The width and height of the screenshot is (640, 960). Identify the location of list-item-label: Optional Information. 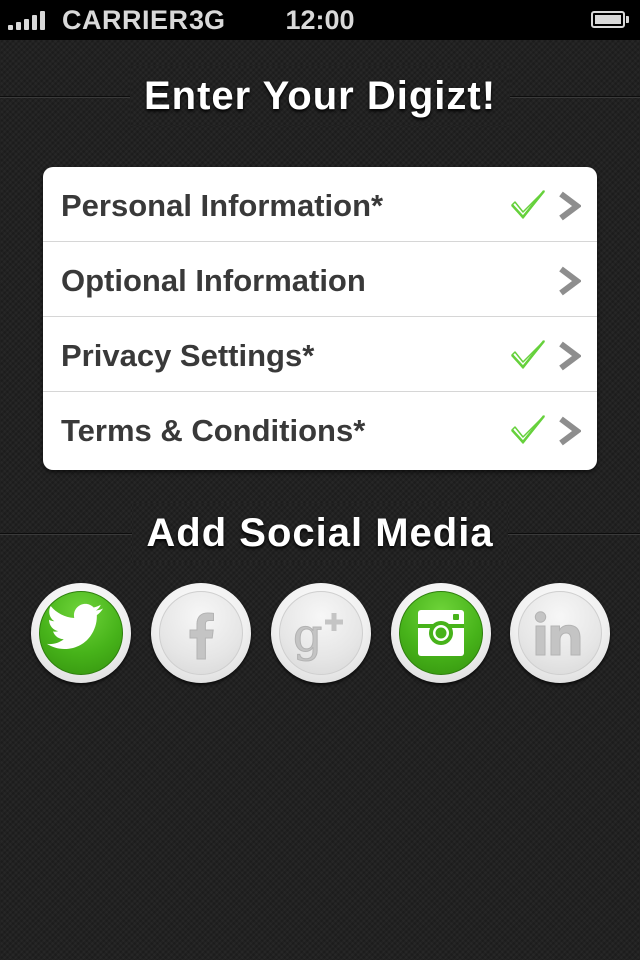
(213, 280).